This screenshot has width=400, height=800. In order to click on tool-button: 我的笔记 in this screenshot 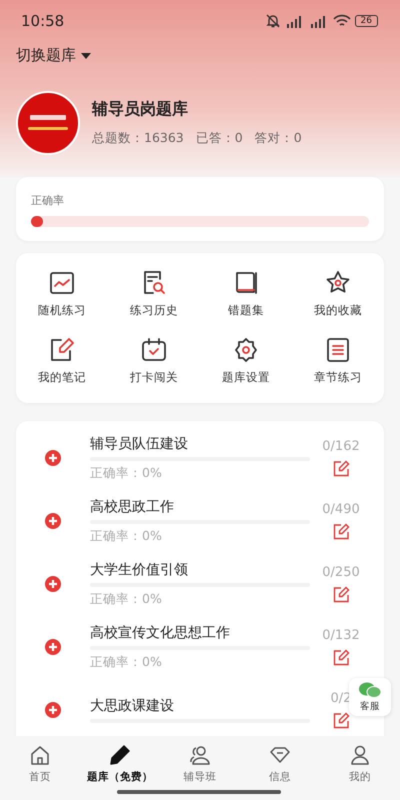, I will do `click(62, 360)`.